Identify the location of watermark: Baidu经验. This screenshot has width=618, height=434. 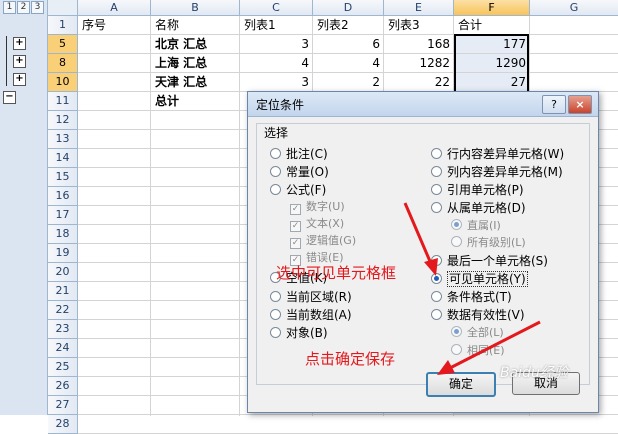
(534, 373).